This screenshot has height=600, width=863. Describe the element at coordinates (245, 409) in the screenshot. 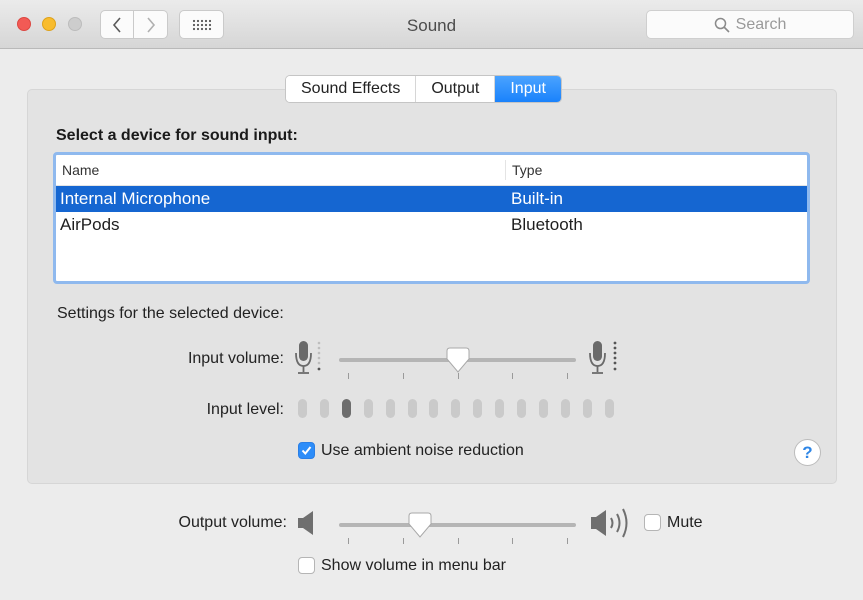

I see `input-level-label: Input level:` at that location.